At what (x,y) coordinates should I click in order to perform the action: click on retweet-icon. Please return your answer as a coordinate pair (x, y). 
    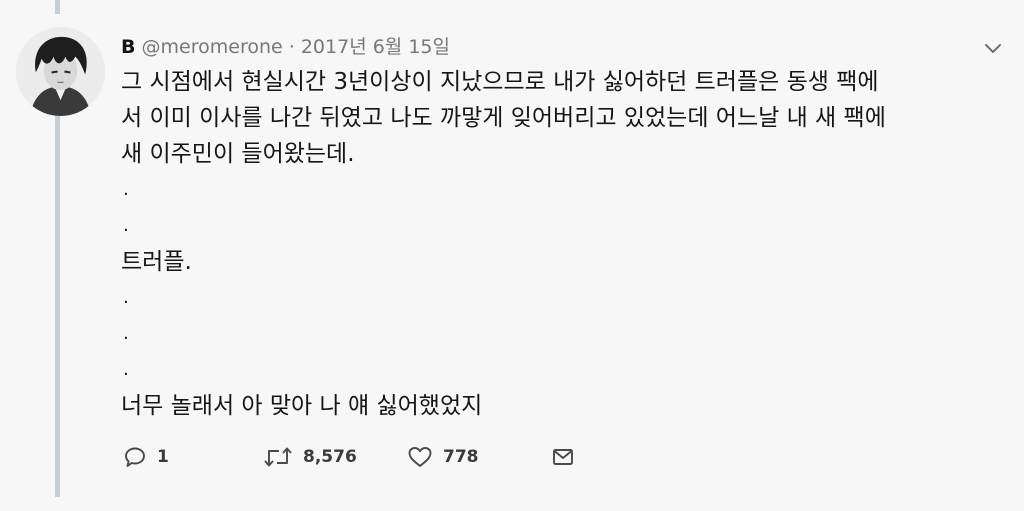
    Looking at the image, I should click on (278, 457).